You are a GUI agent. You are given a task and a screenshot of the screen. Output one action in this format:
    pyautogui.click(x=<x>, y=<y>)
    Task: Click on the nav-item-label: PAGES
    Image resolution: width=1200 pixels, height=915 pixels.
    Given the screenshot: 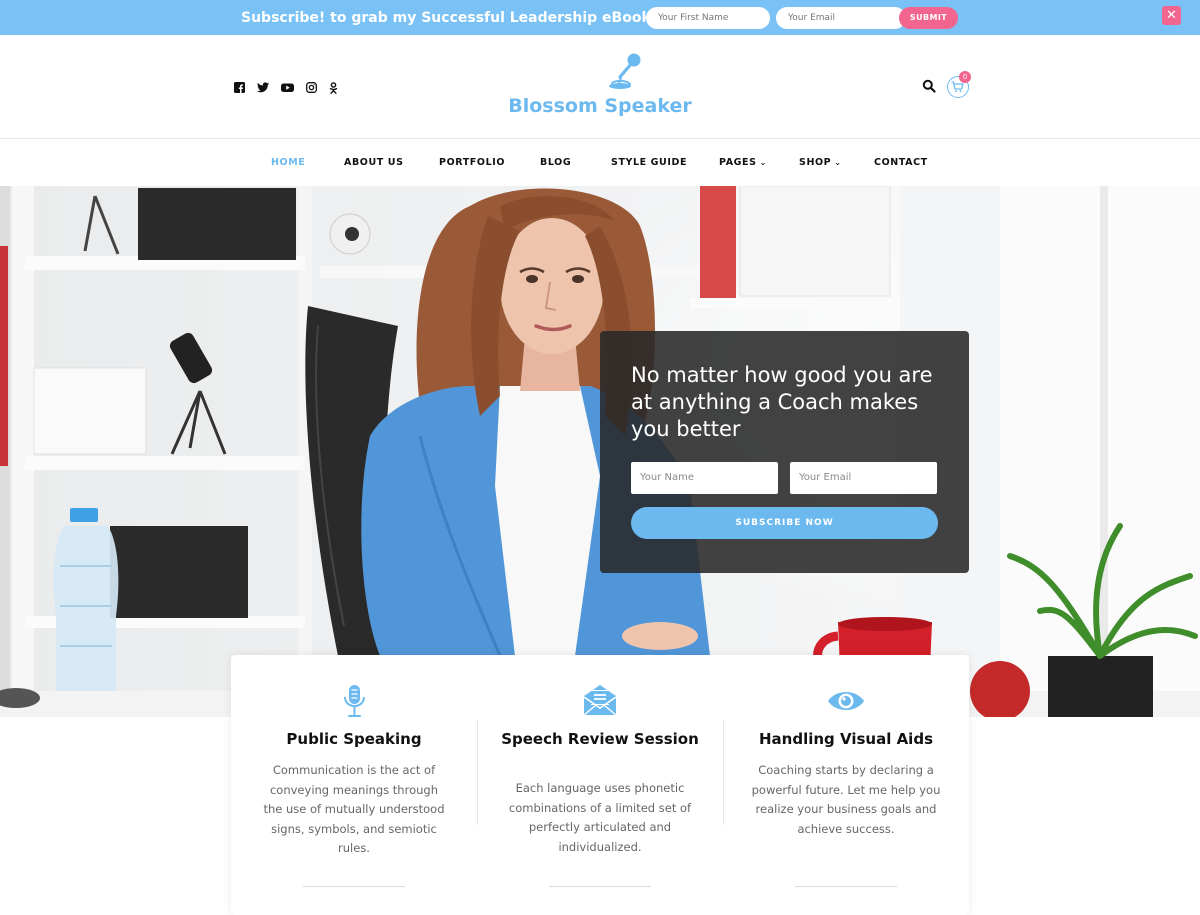 What is the action you would take?
    pyautogui.click(x=738, y=162)
    